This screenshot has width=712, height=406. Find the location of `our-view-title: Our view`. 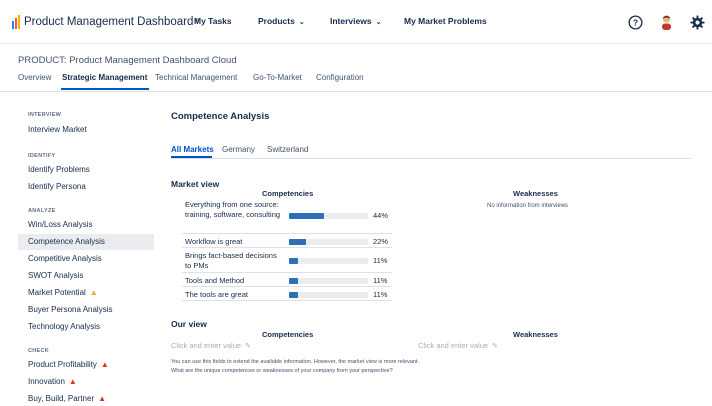

our-view-title: Our view is located at coordinates (189, 324).